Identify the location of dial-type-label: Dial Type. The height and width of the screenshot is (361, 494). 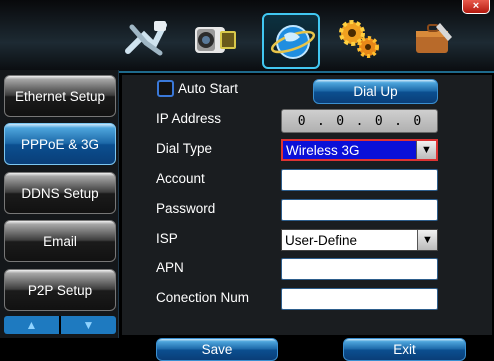
(184, 148).